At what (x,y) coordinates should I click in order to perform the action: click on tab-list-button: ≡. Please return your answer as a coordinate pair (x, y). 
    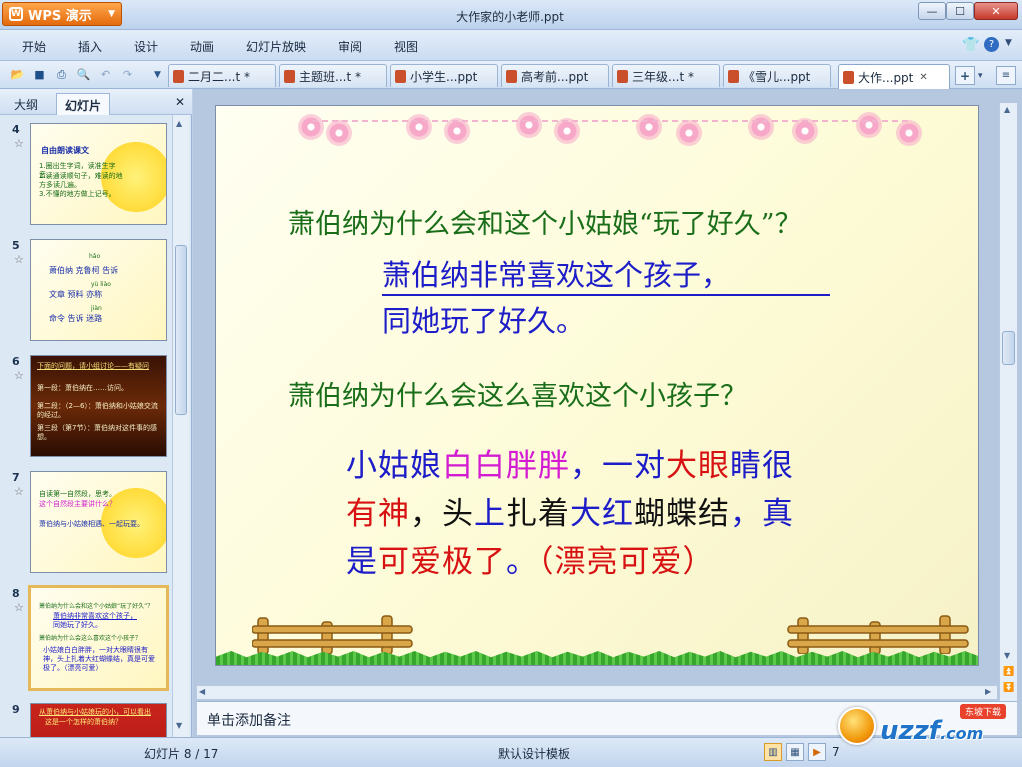
    Looking at the image, I should click on (1006, 75).